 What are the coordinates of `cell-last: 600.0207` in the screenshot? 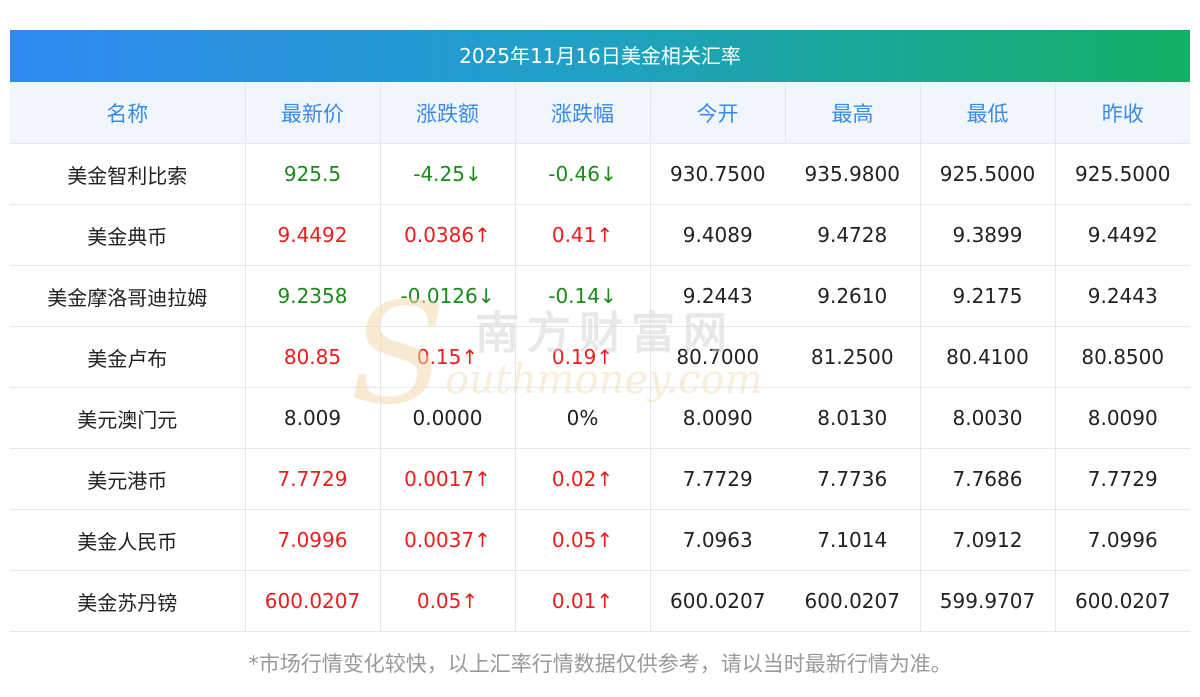 It's located at (313, 601).